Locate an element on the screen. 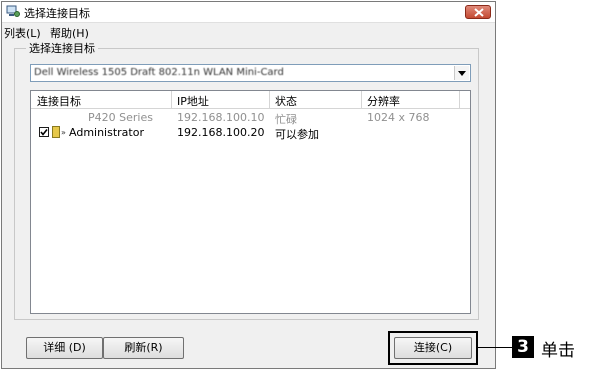  target-group-label: 选择连接目标 is located at coordinates (62, 48).